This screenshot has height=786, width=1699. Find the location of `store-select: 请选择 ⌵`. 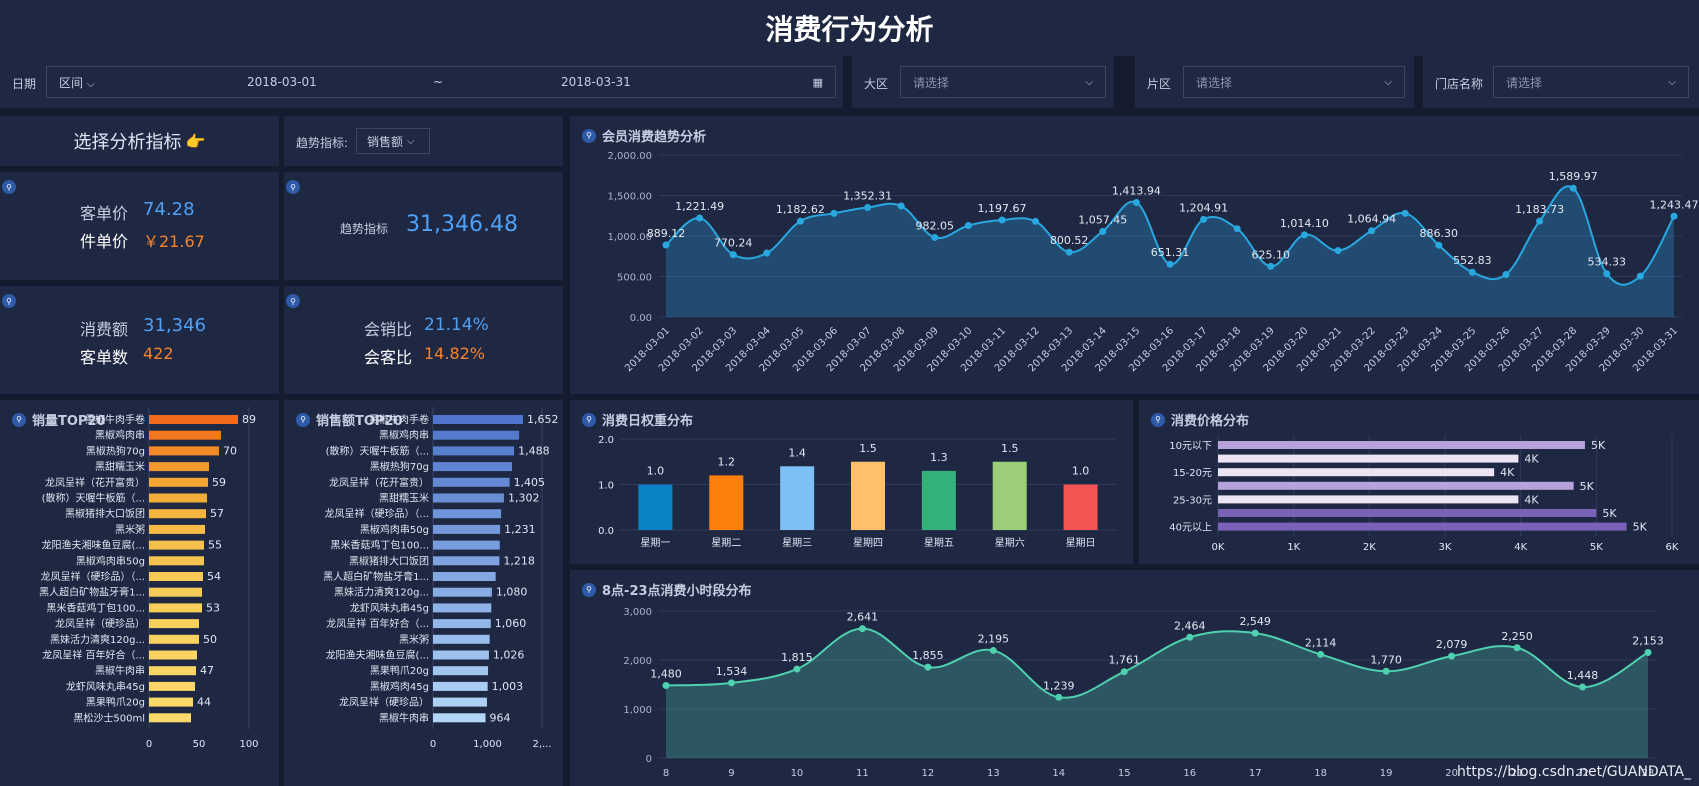

store-select: 请选择 ⌵ is located at coordinates (1591, 82).